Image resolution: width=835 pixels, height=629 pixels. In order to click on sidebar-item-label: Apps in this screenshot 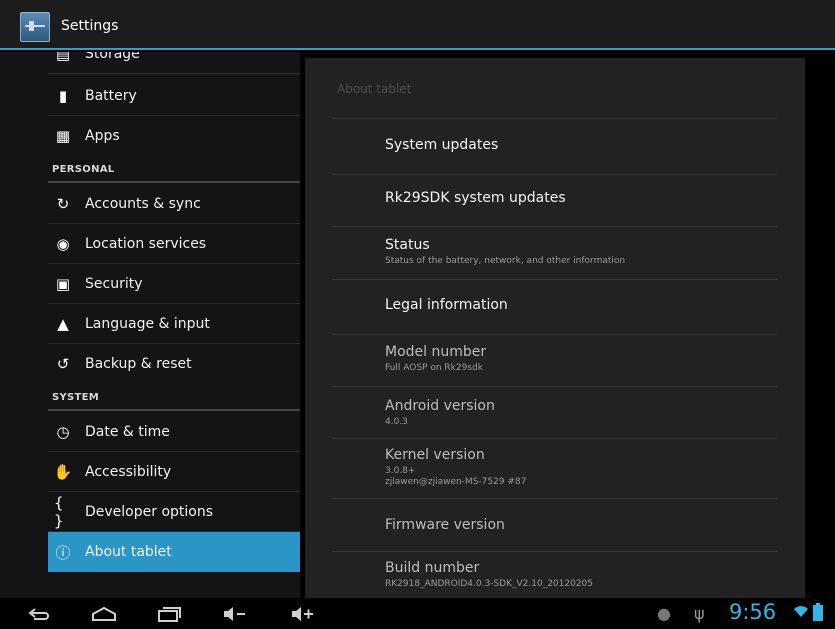, I will do `click(102, 136)`.